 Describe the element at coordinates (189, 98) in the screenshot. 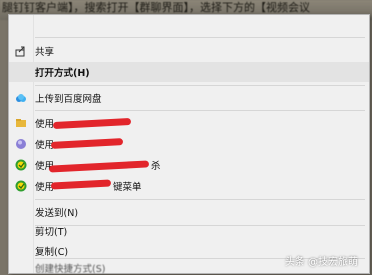

I see `menu-item-upload-baidu: 上传到百度网盘` at that location.